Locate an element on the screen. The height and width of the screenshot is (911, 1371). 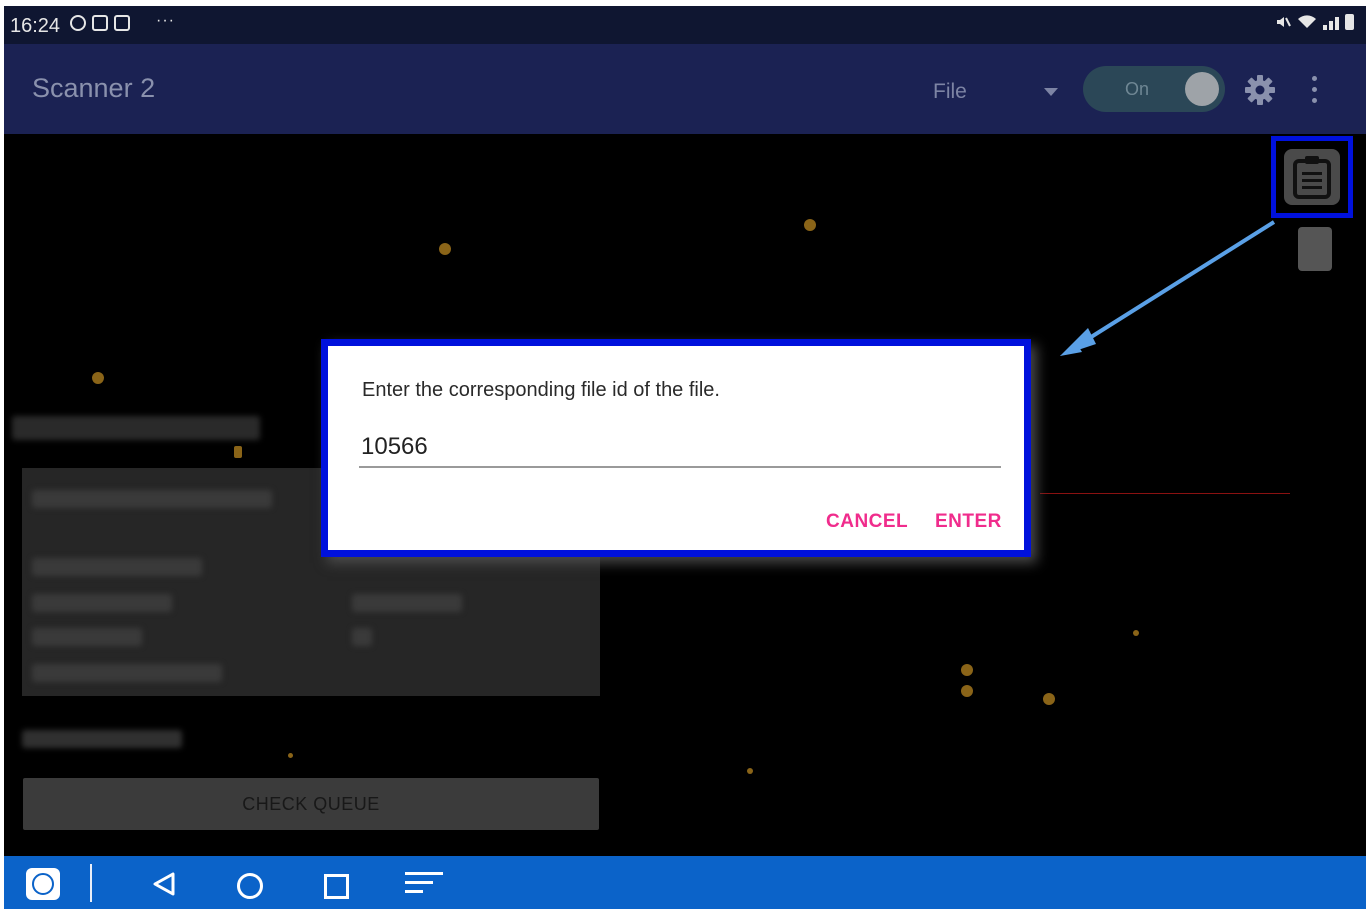
status-time: 16:24 is located at coordinates (35, 26).